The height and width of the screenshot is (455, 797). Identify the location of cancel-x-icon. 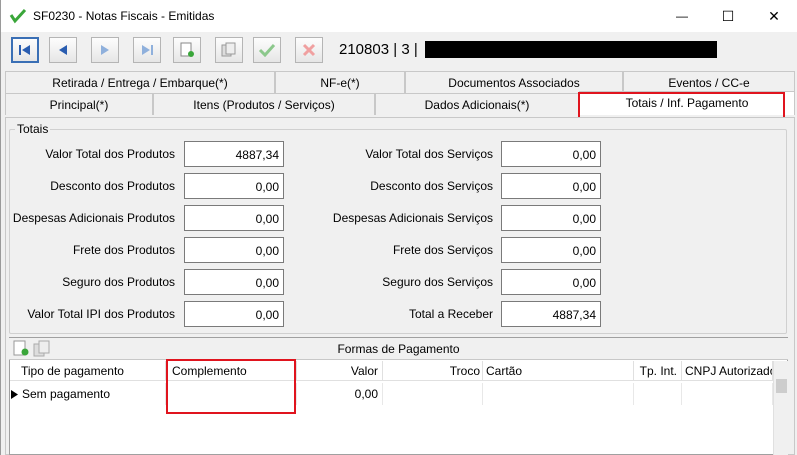
(309, 50).